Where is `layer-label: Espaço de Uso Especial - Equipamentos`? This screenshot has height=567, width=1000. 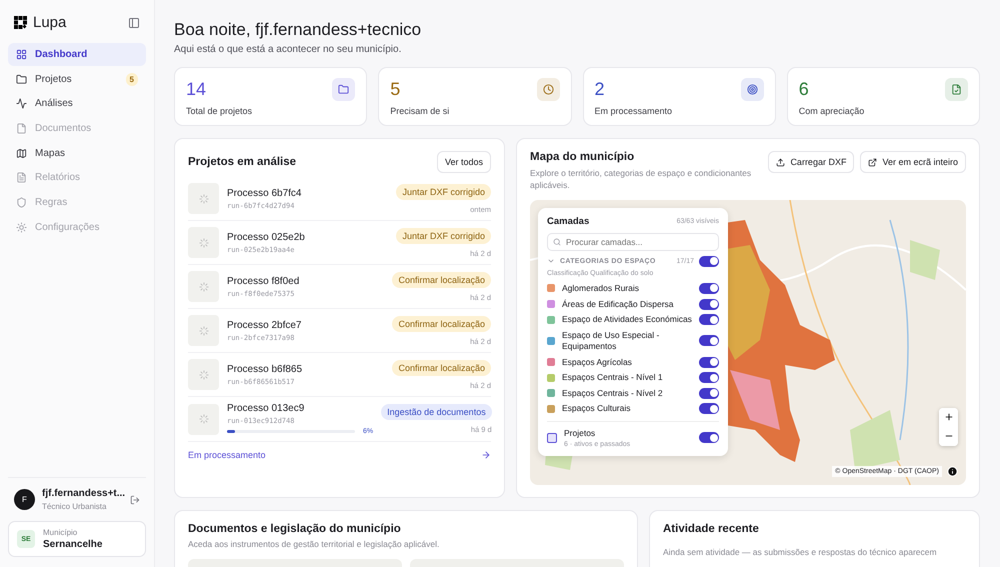
layer-label: Espaço de Uso Especial - Equipamentos is located at coordinates (611, 341).